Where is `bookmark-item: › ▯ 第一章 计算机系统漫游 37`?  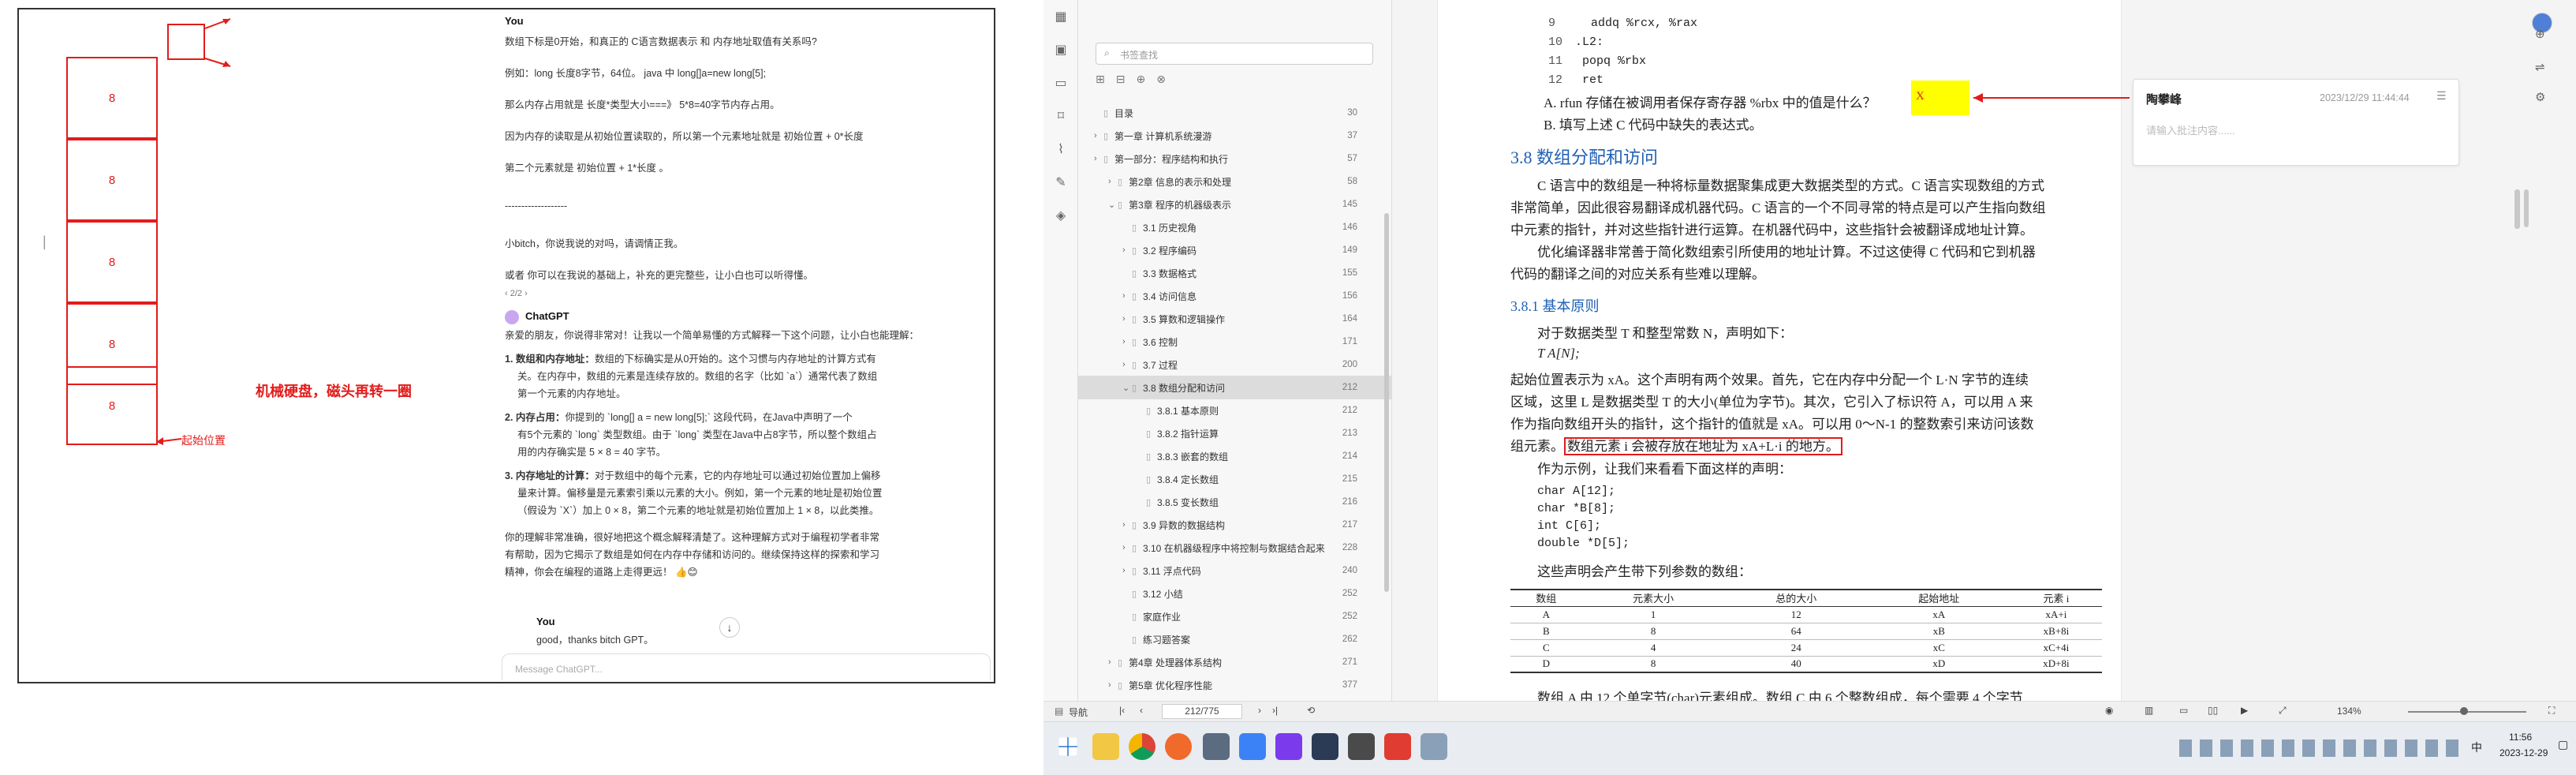 bookmark-item: › ▯ 第一章 计算机系统漫游 37 is located at coordinates (1235, 136).